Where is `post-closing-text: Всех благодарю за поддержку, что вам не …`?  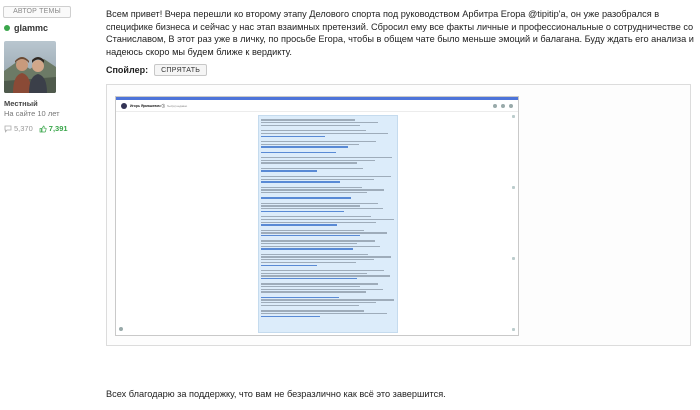 post-closing-text: Всех благодарю за поддержку, что вам не … is located at coordinates (276, 394).